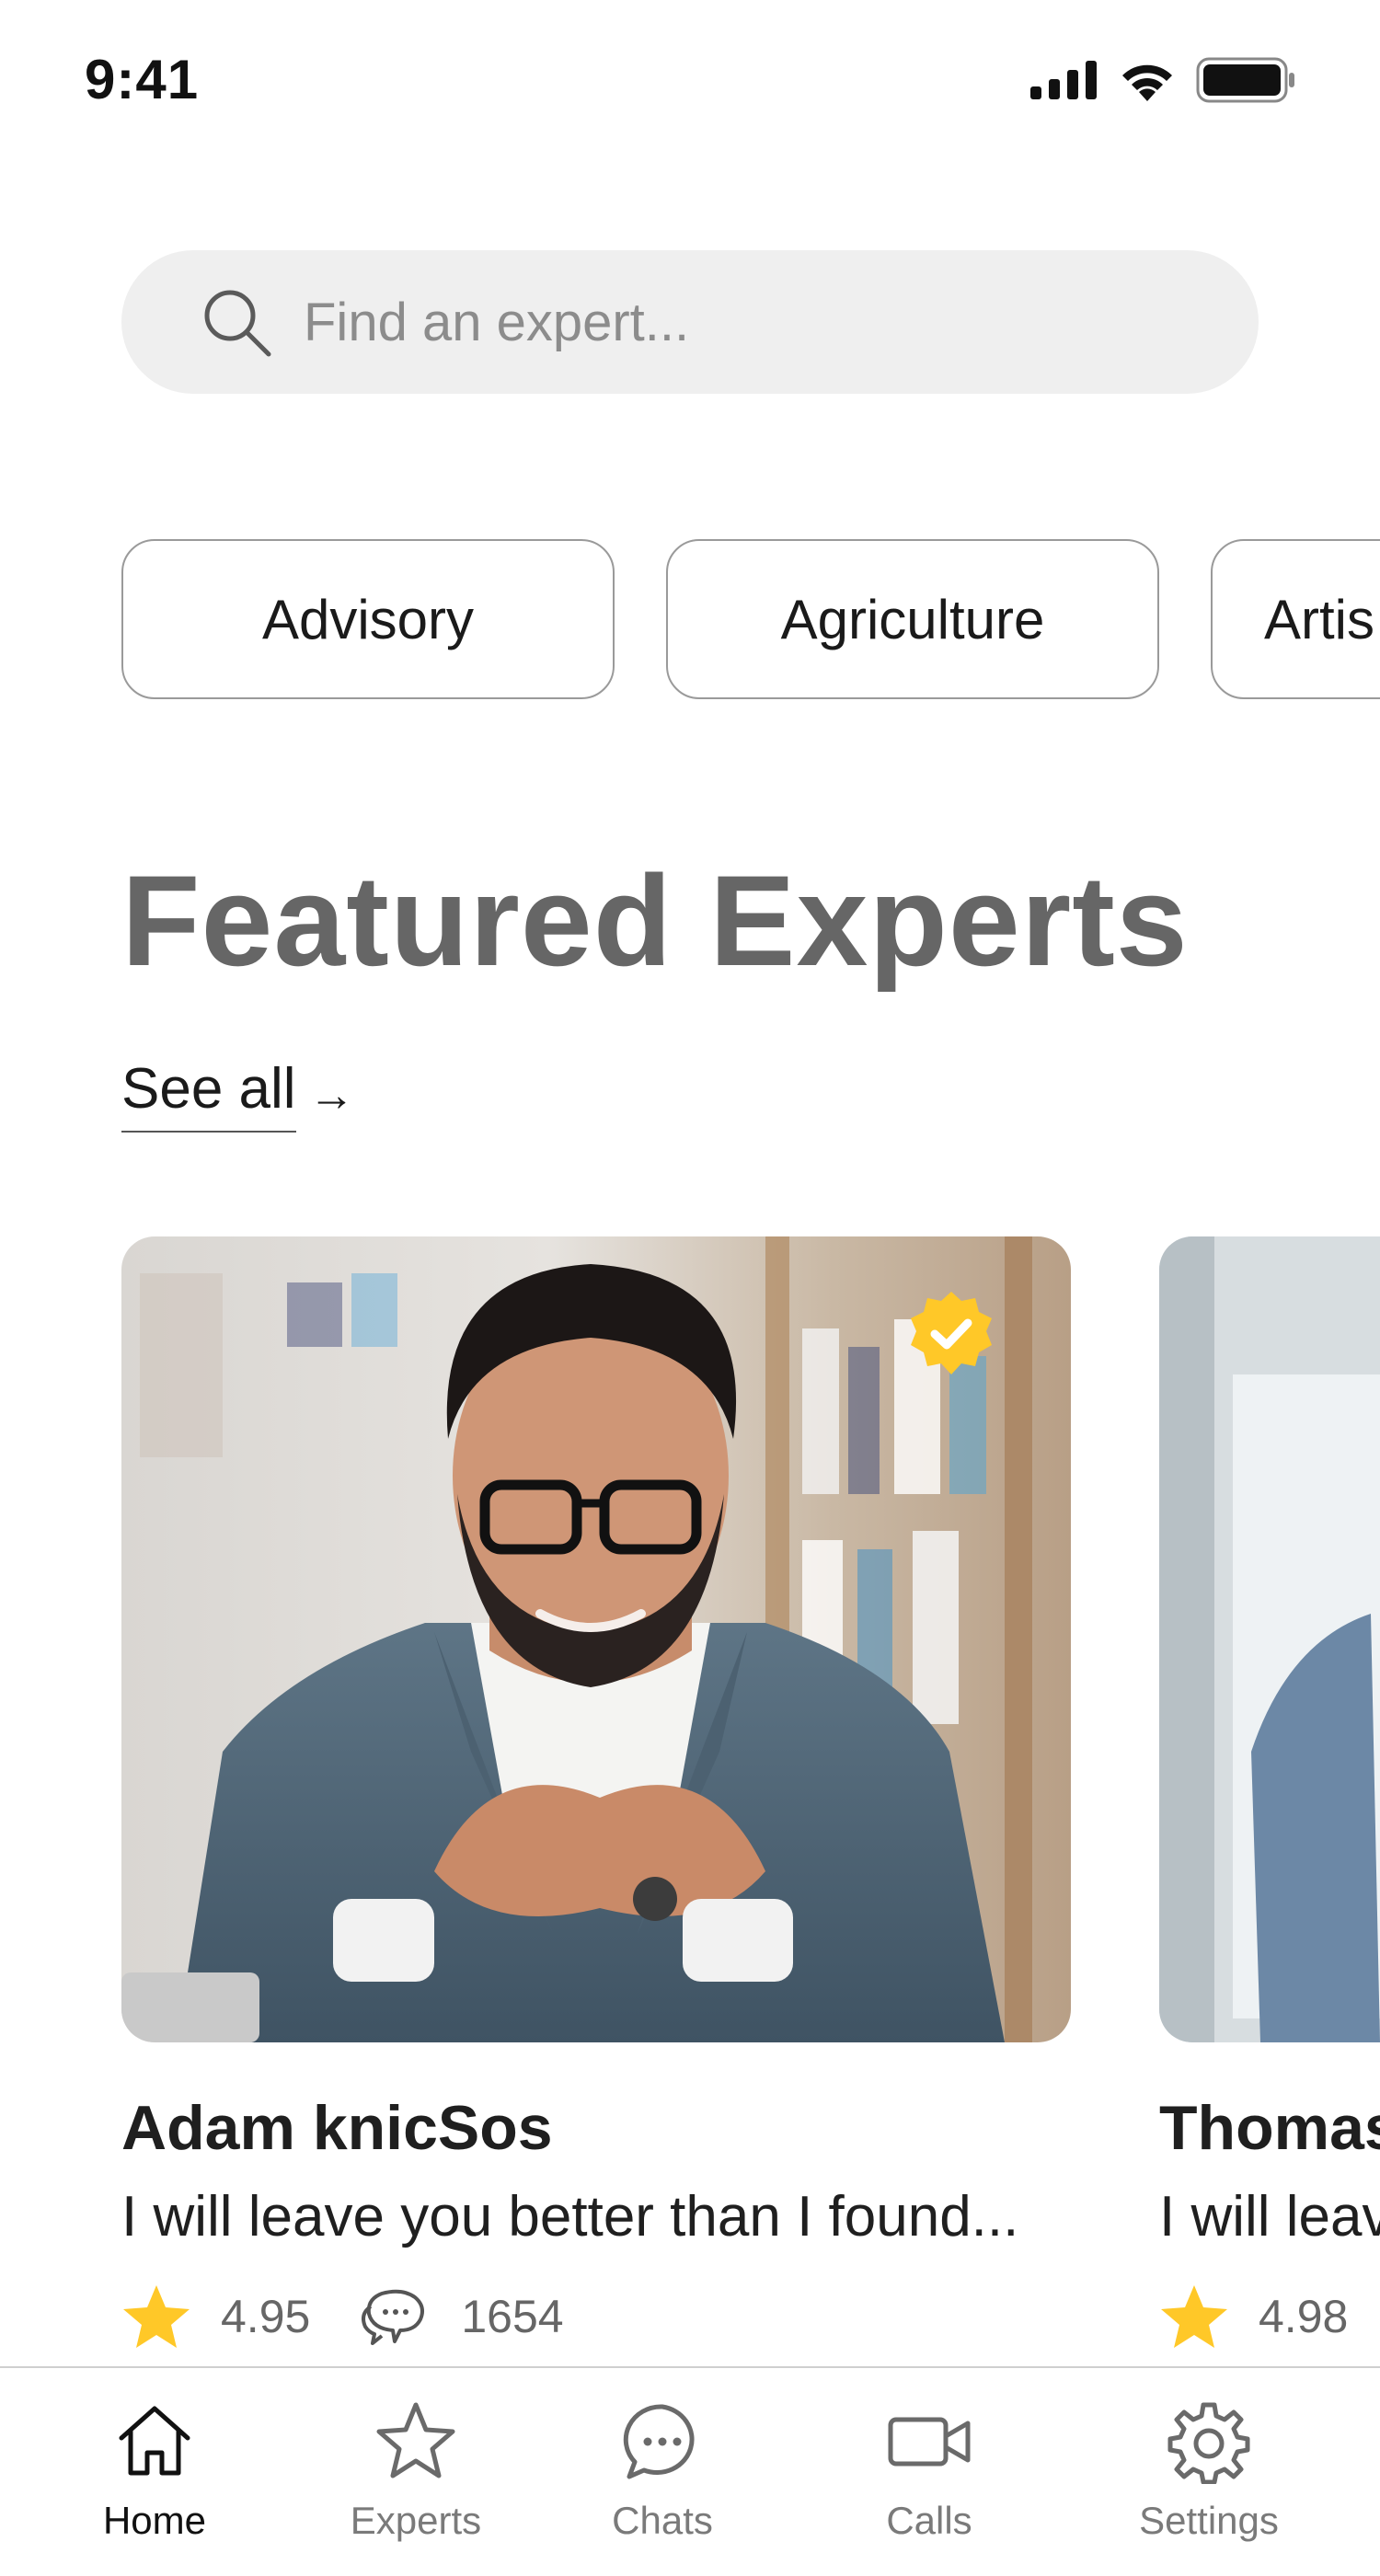  What do you see at coordinates (1063, 80) in the screenshot?
I see `cellular-signal-icon` at bounding box center [1063, 80].